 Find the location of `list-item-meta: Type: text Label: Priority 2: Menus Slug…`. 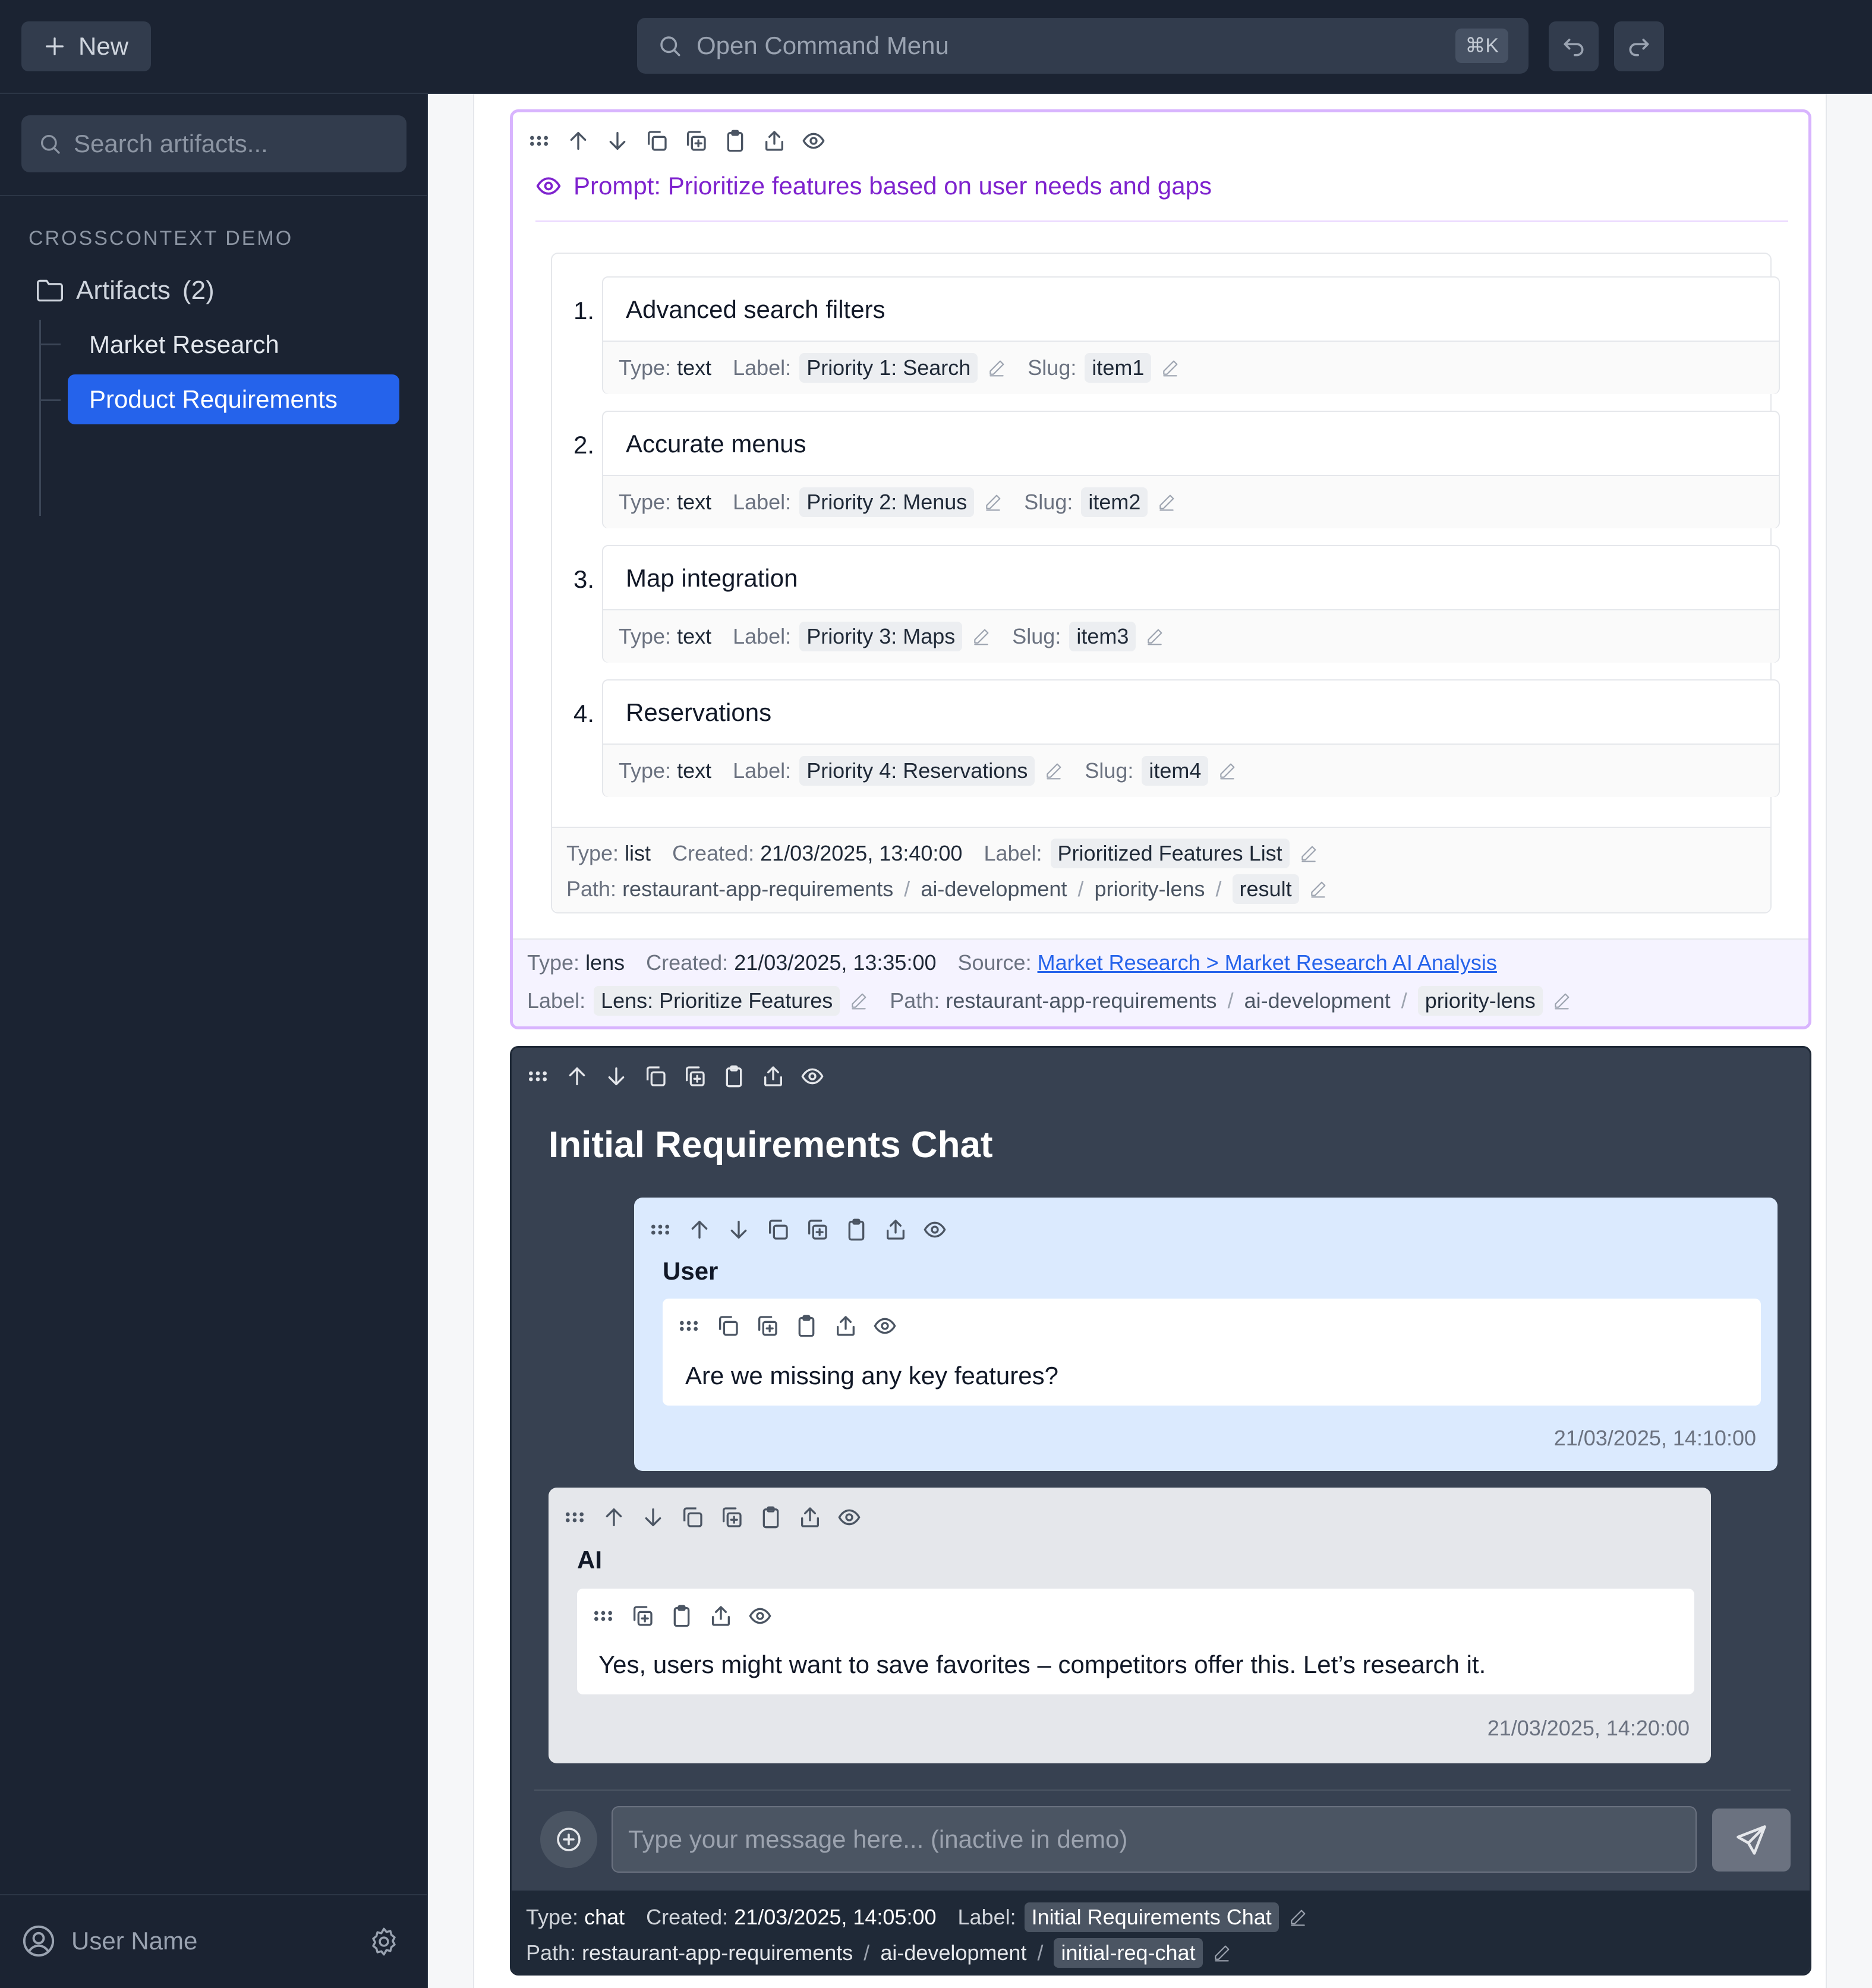

list-item-meta: Type: text Label: Priority 2: Menus Slug… is located at coordinates (1191, 501).